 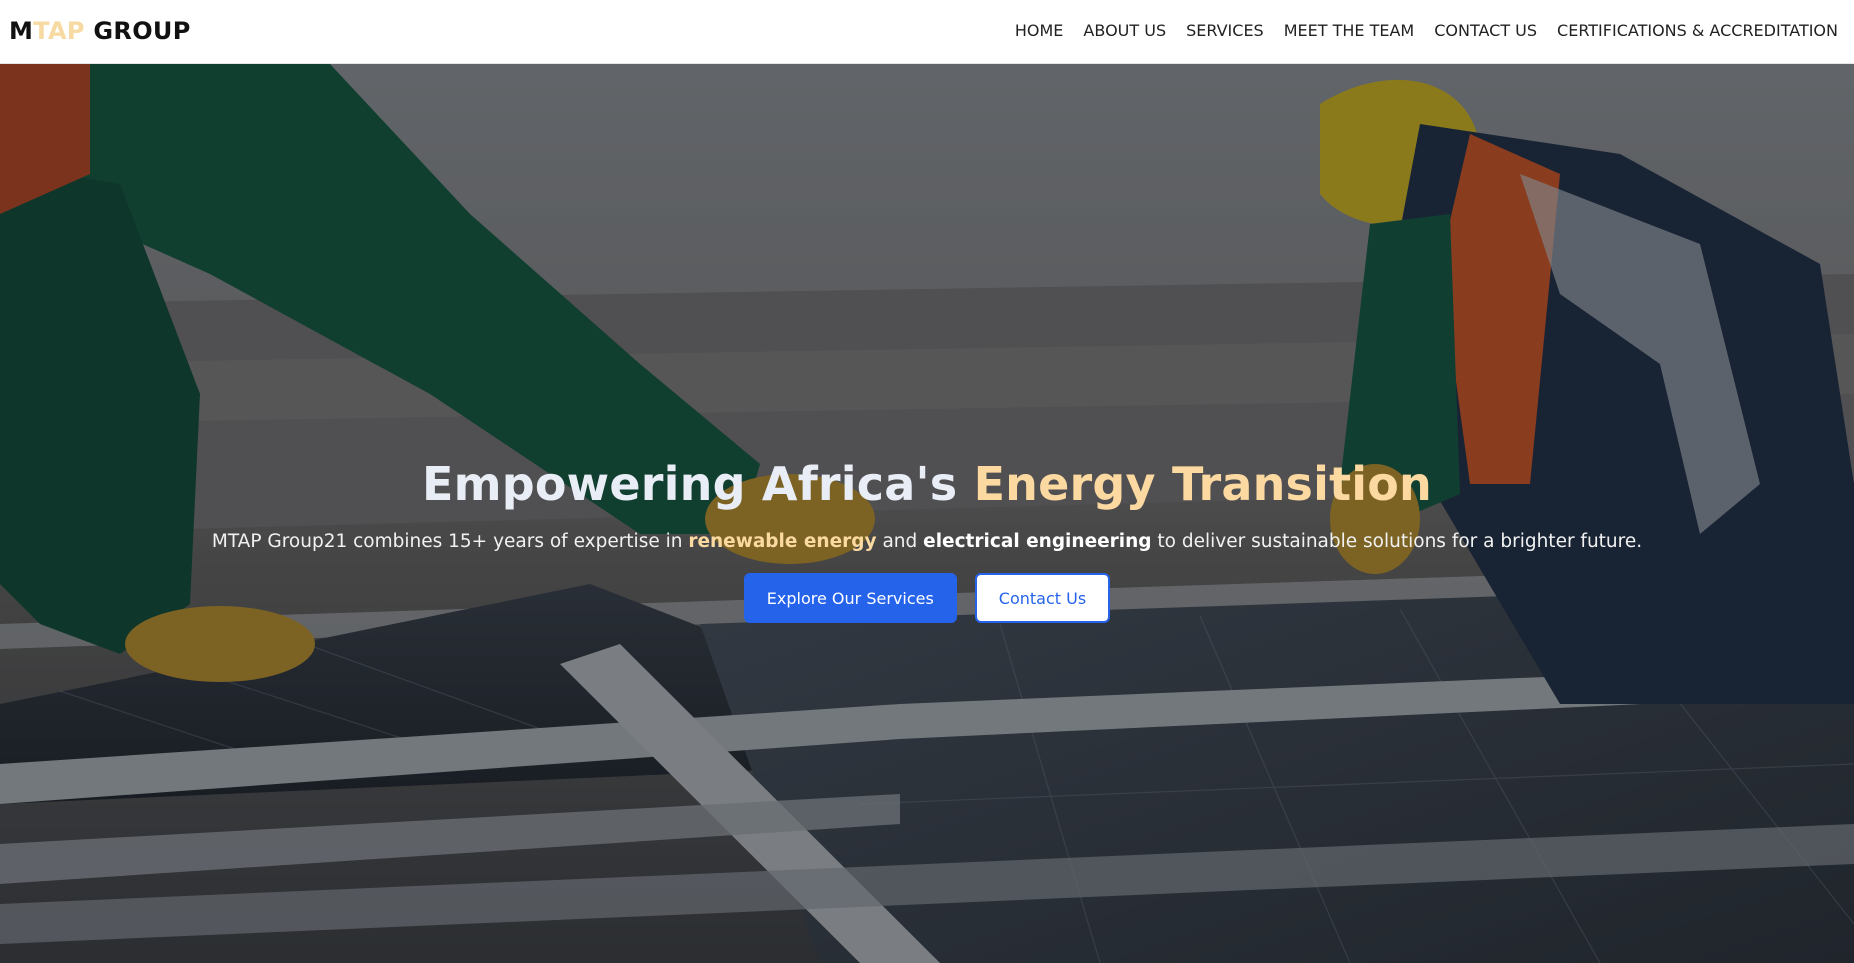 What do you see at coordinates (137, 31) in the screenshot?
I see `logo-text-group: GROUP` at bounding box center [137, 31].